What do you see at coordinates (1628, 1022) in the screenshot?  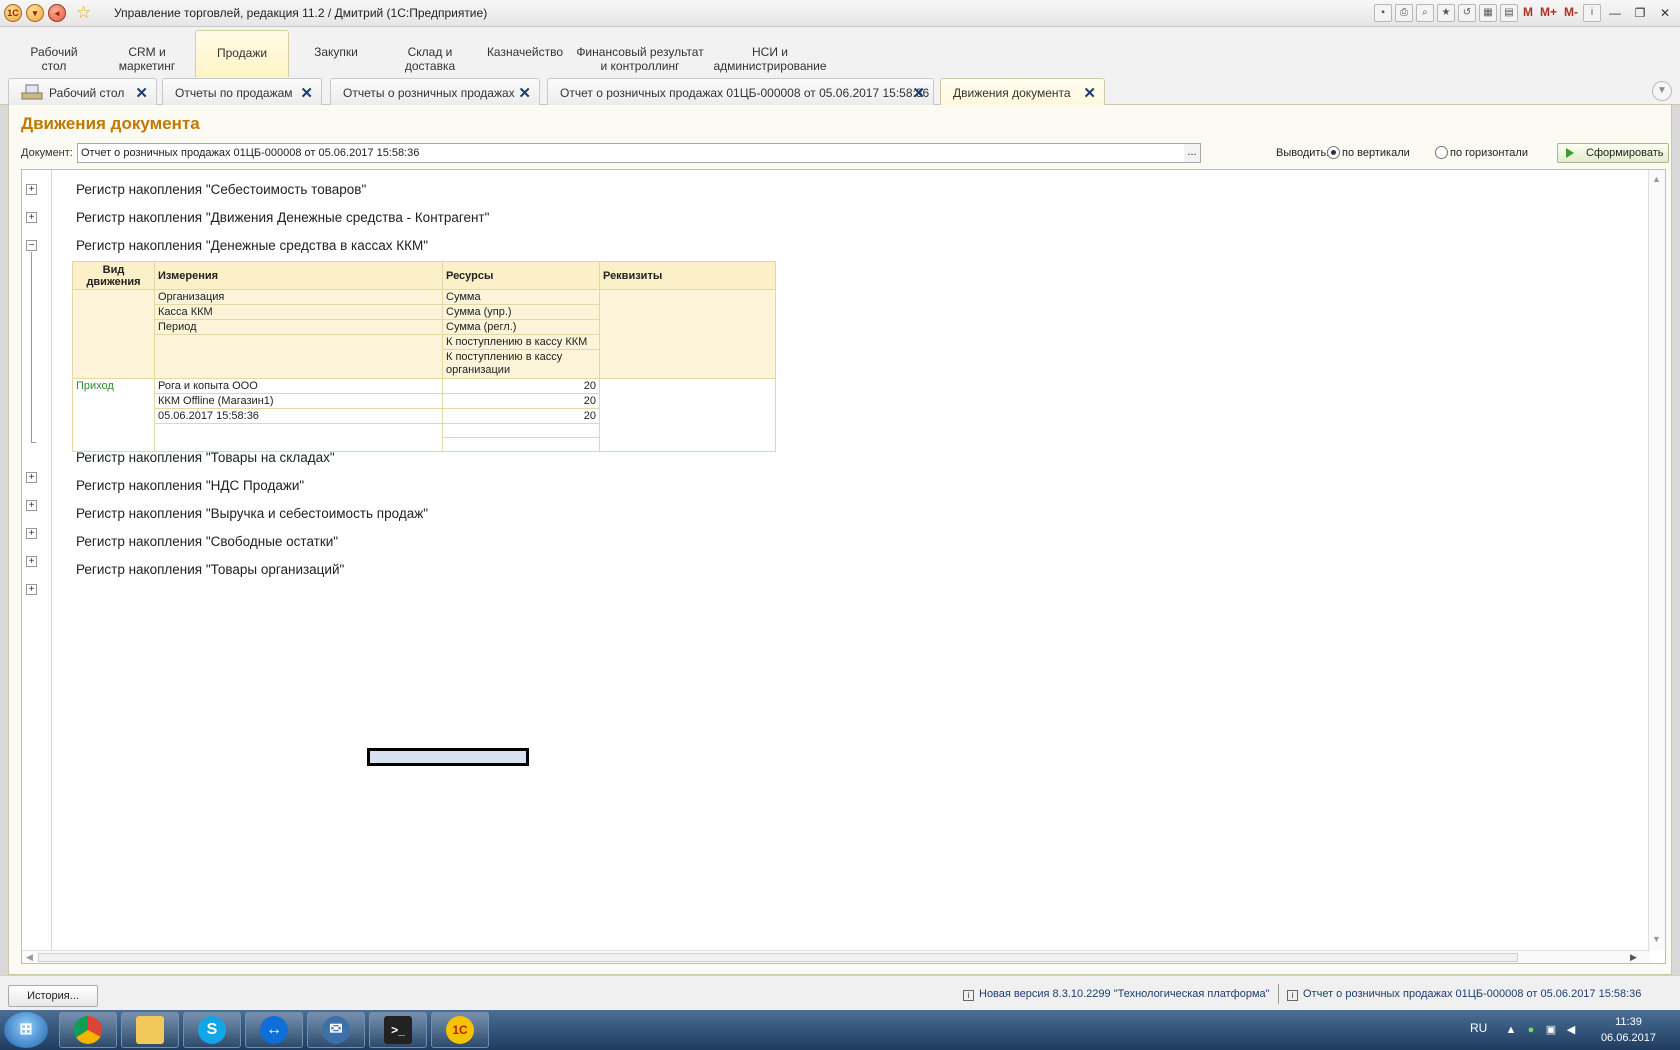 I see `clock-time: 11:39` at bounding box center [1628, 1022].